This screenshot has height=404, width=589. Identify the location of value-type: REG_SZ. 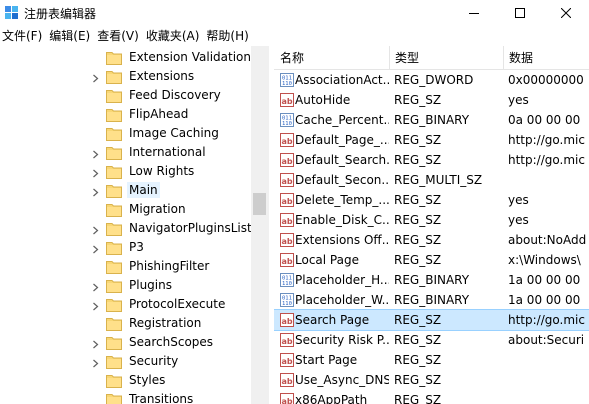
(418, 160).